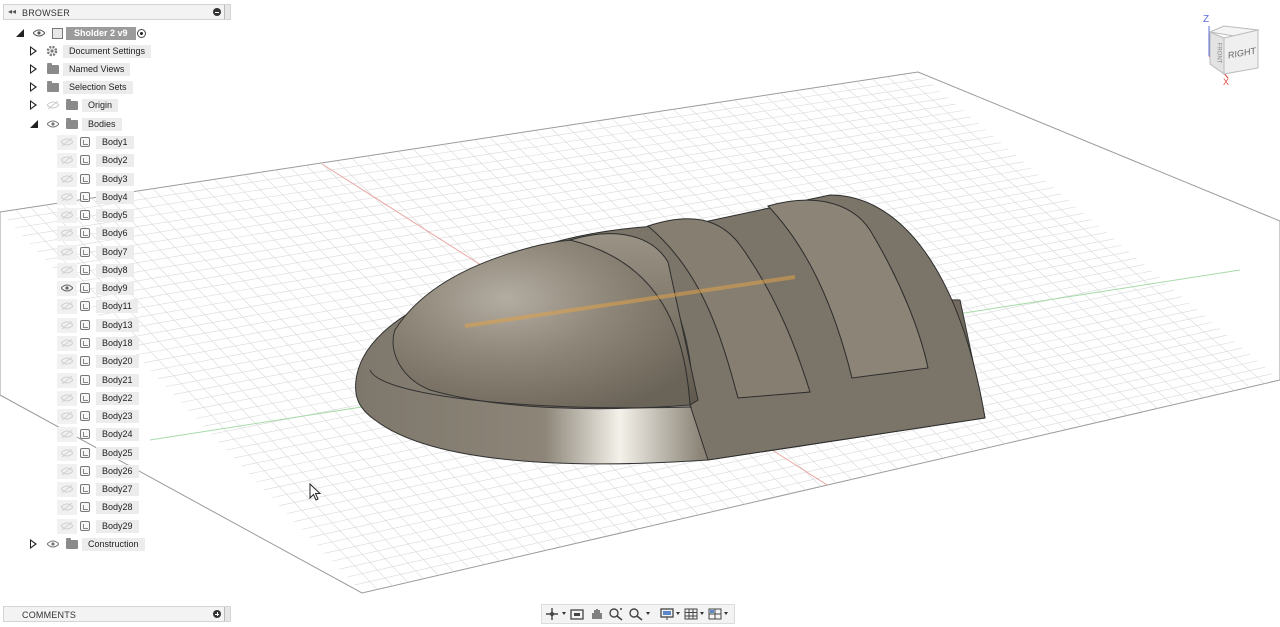 This screenshot has width=1280, height=627. I want to click on body-row: Body13, so click(75, 325).